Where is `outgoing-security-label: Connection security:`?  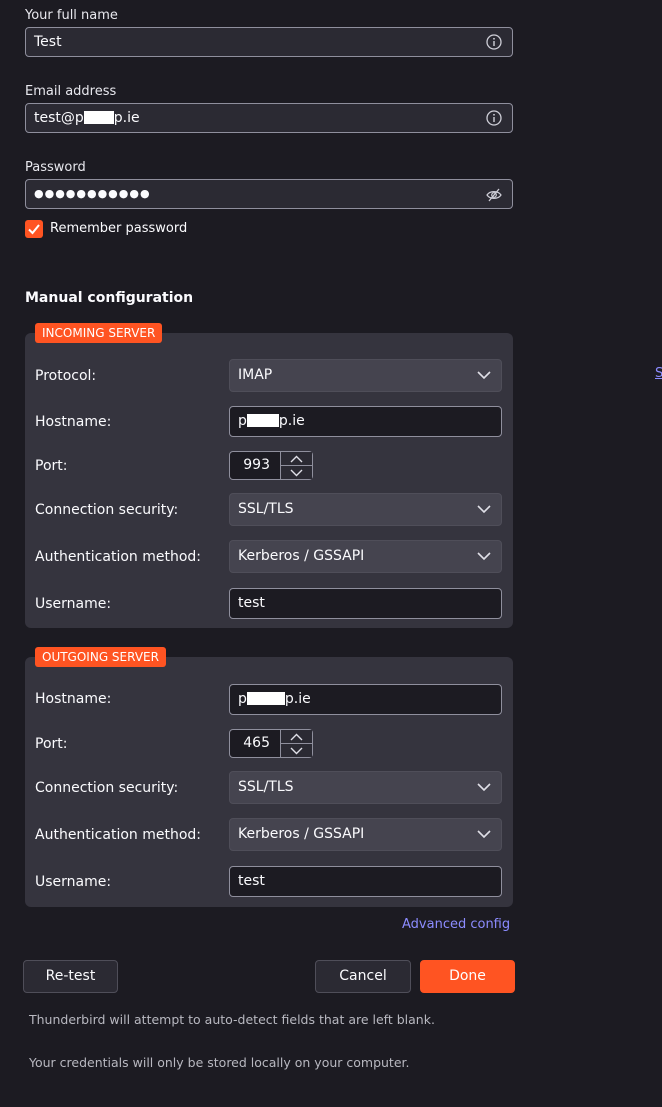 outgoing-security-label: Connection security: is located at coordinates (107, 788).